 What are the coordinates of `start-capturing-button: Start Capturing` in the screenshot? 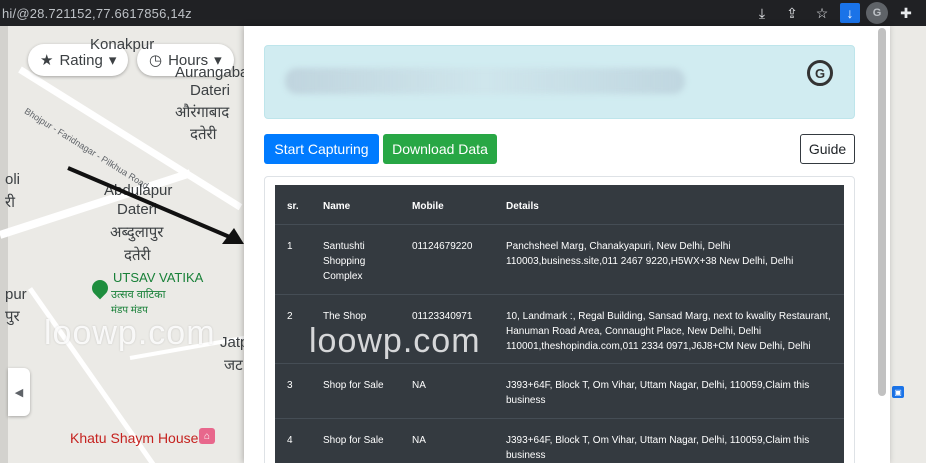 It's located at (321, 149).